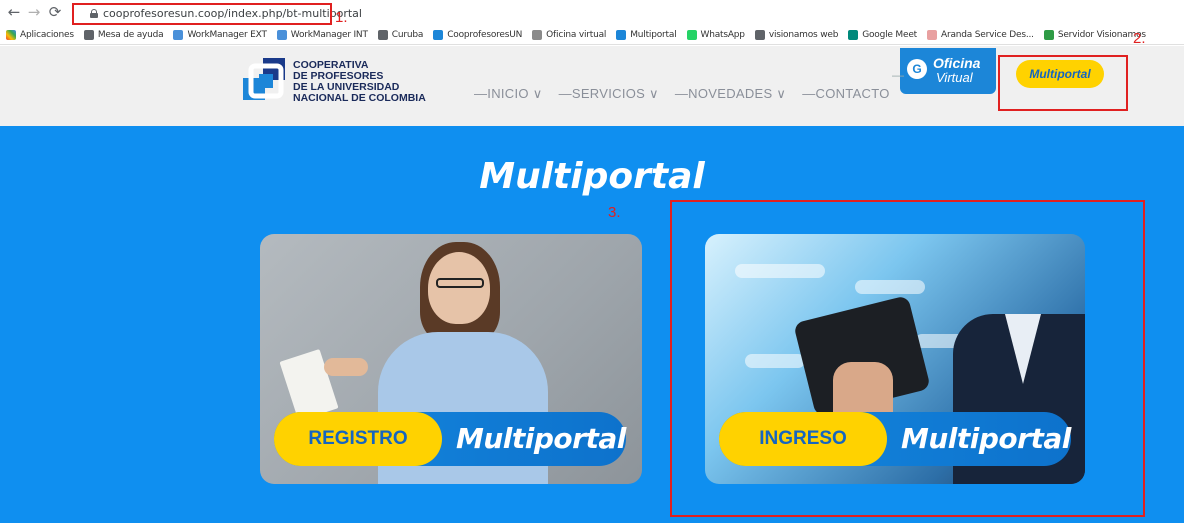  Describe the element at coordinates (346, 367) in the screenshot. I see `hand-icon` at that location.